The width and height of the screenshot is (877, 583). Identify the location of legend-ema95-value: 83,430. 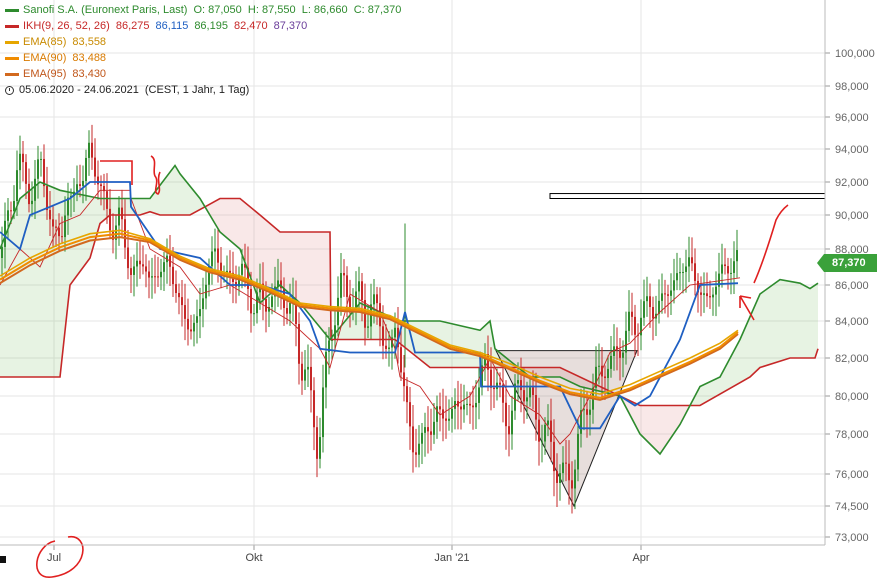
(89, 74).